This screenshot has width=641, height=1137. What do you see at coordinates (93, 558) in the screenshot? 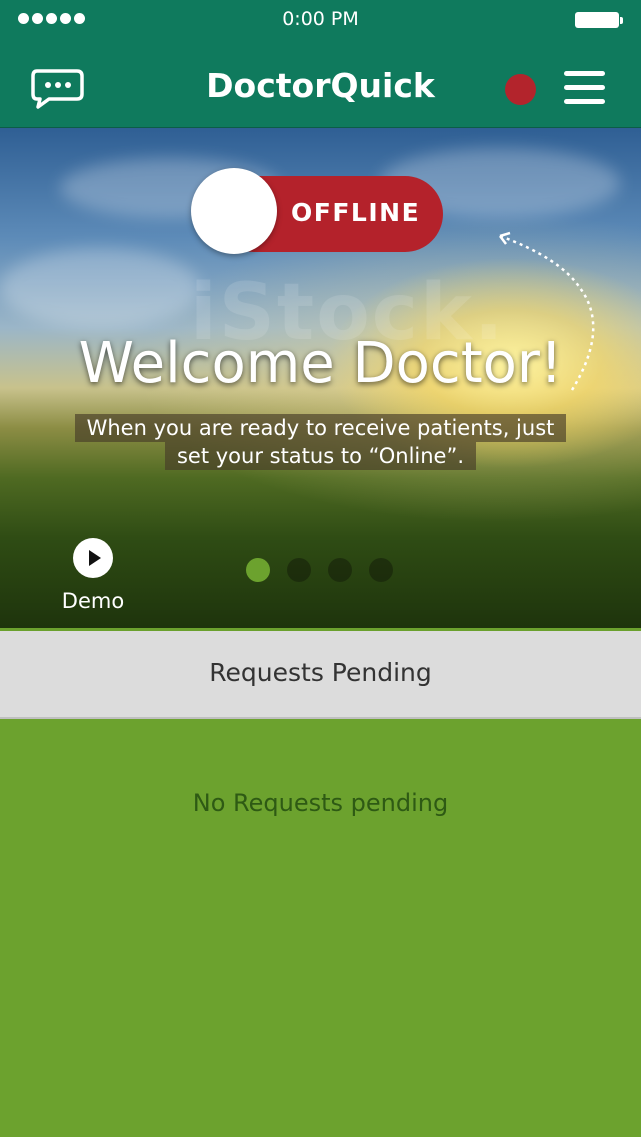
I see `play-icon` at bounding box center [93, 558].